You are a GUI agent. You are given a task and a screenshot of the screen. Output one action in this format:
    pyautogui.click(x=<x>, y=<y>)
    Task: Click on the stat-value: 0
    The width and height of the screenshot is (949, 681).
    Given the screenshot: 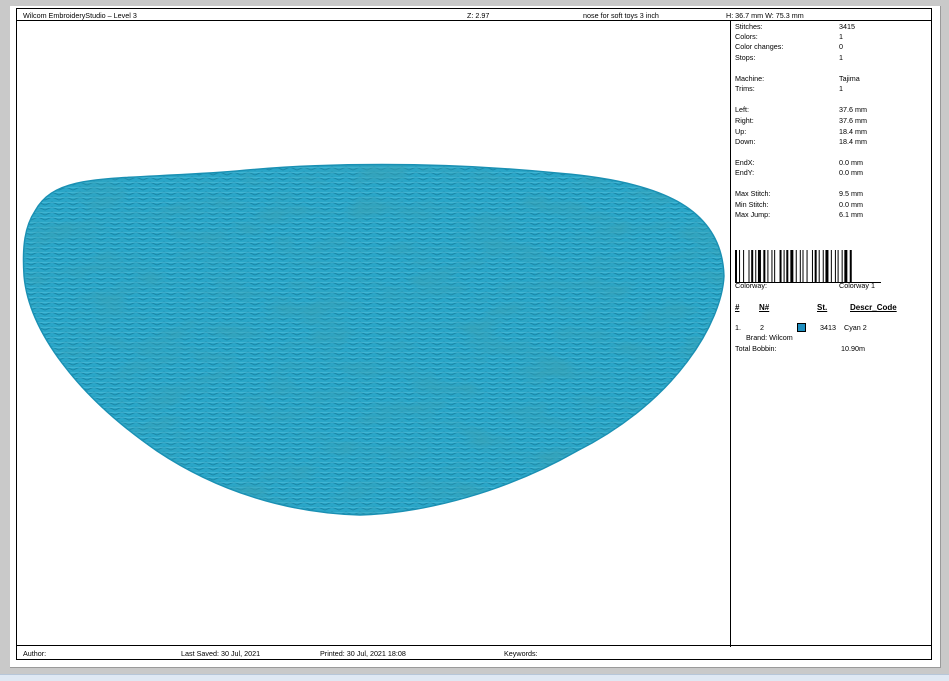 What is the action you would take?
    pyautogui.click(x=841, y=46)
    